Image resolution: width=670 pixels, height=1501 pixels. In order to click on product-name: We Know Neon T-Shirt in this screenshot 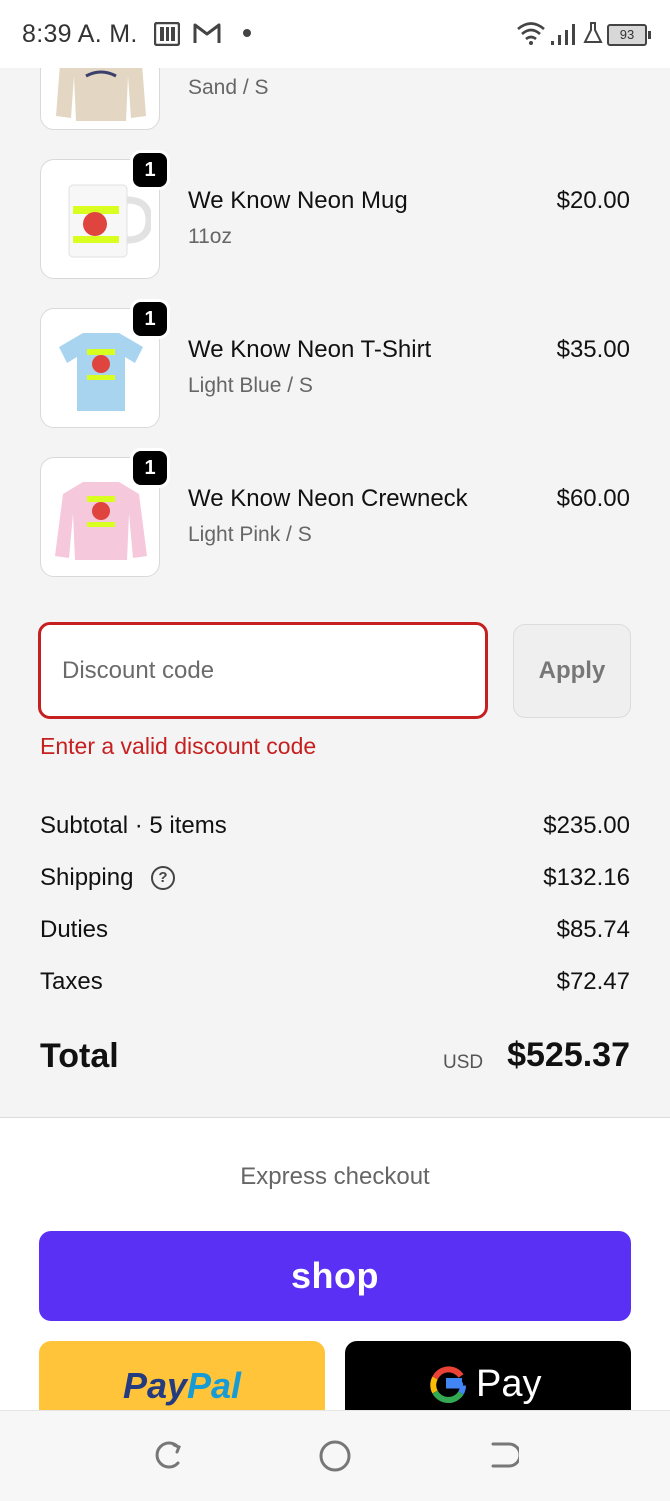, I will do `click(310, 349)`.